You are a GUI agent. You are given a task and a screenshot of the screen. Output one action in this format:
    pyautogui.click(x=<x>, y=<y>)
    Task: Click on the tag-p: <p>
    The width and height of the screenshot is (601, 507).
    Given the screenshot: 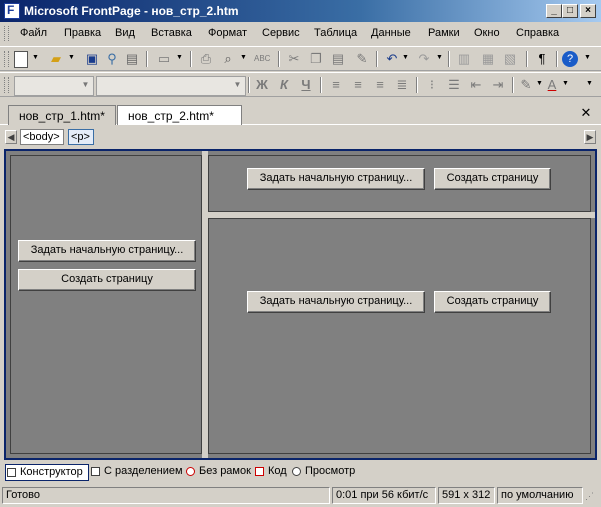 What is the action you would take?
    pyautogui.click(x=81, y=137)
    